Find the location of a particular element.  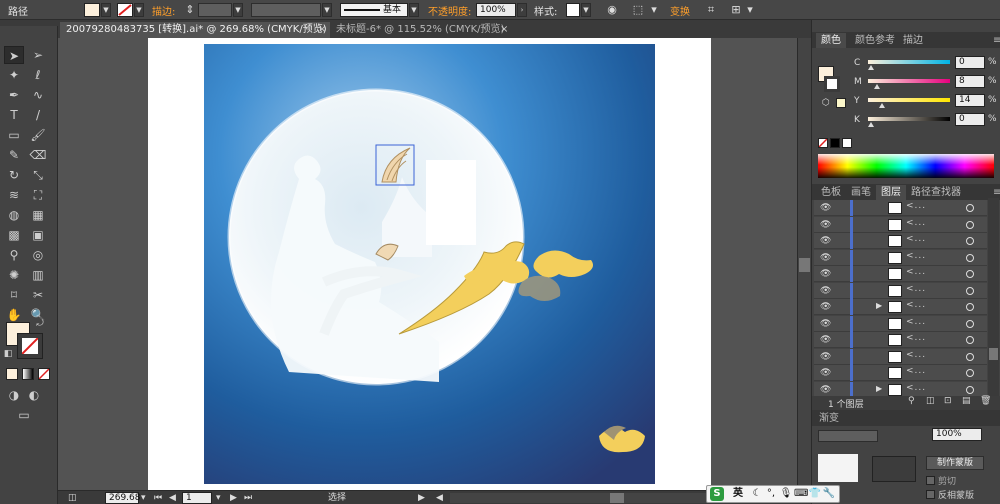

hscroll-left-arrow: ◀ is located at coordinates (439, 498).